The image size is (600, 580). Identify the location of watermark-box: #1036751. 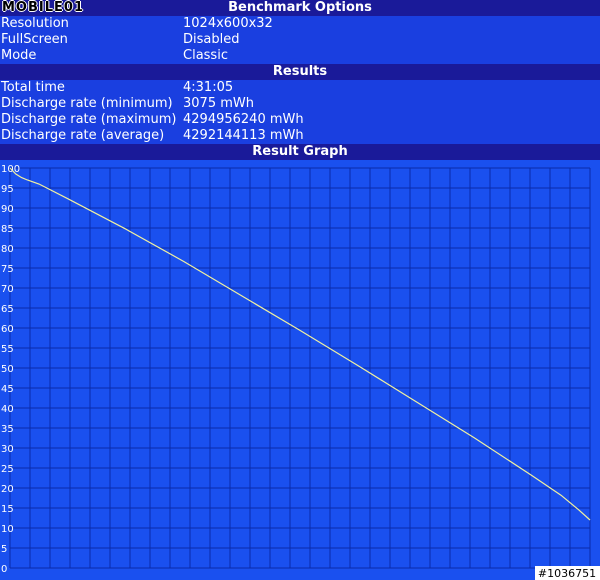
(567, 573).